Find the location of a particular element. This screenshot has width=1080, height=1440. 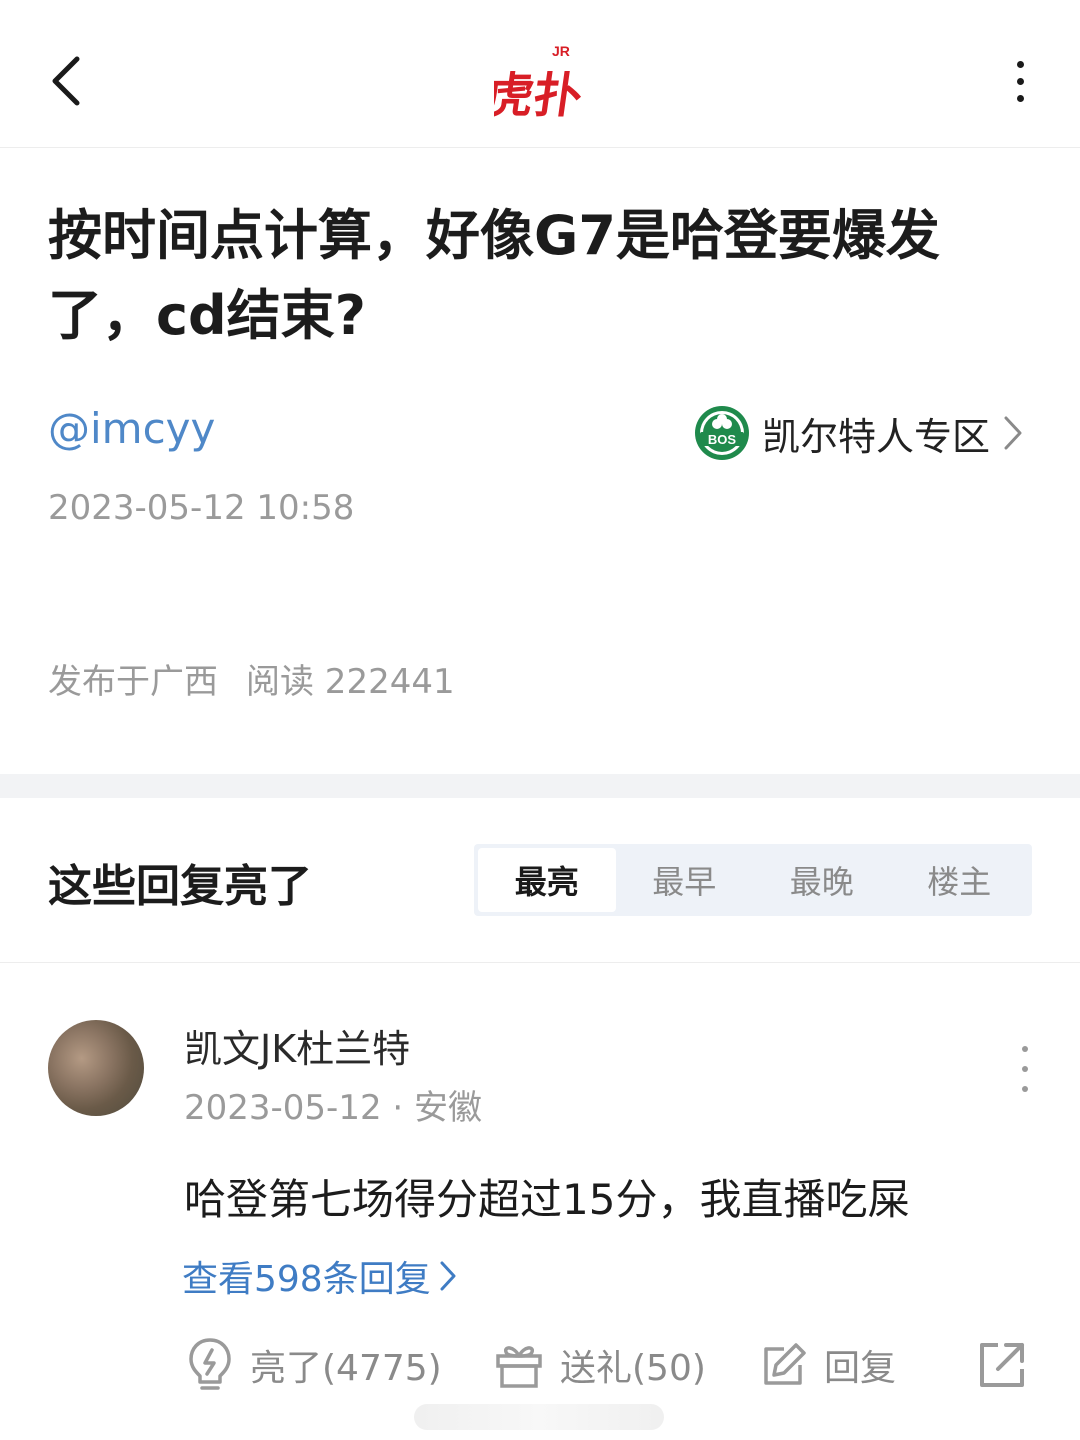

top-bar: JR 虎扑 is located at coordinates (540, 74).